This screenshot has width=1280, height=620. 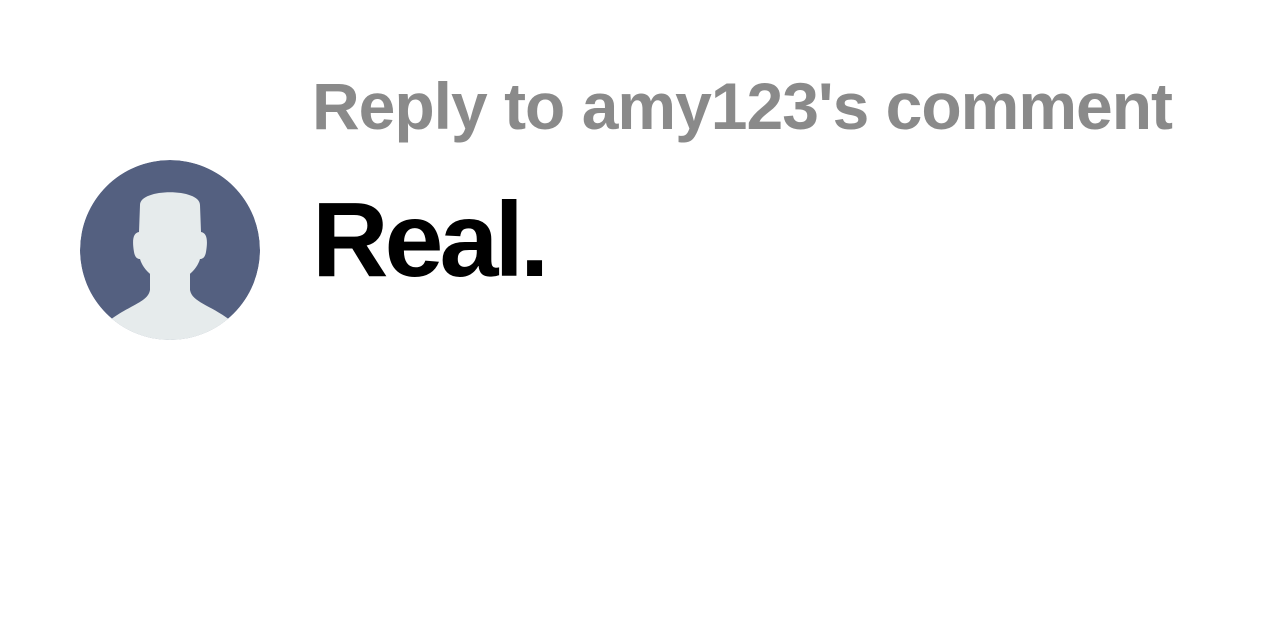 What do you see at coordinates (430, 240) in the screenshot?
I see `comment-text: Real.` at bounding box center [430, 240].